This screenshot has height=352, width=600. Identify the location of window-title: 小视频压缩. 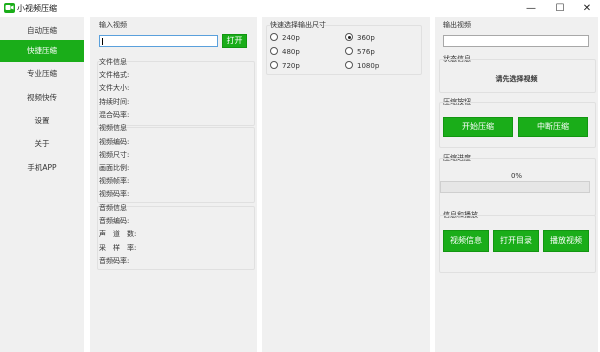
(37, 8).